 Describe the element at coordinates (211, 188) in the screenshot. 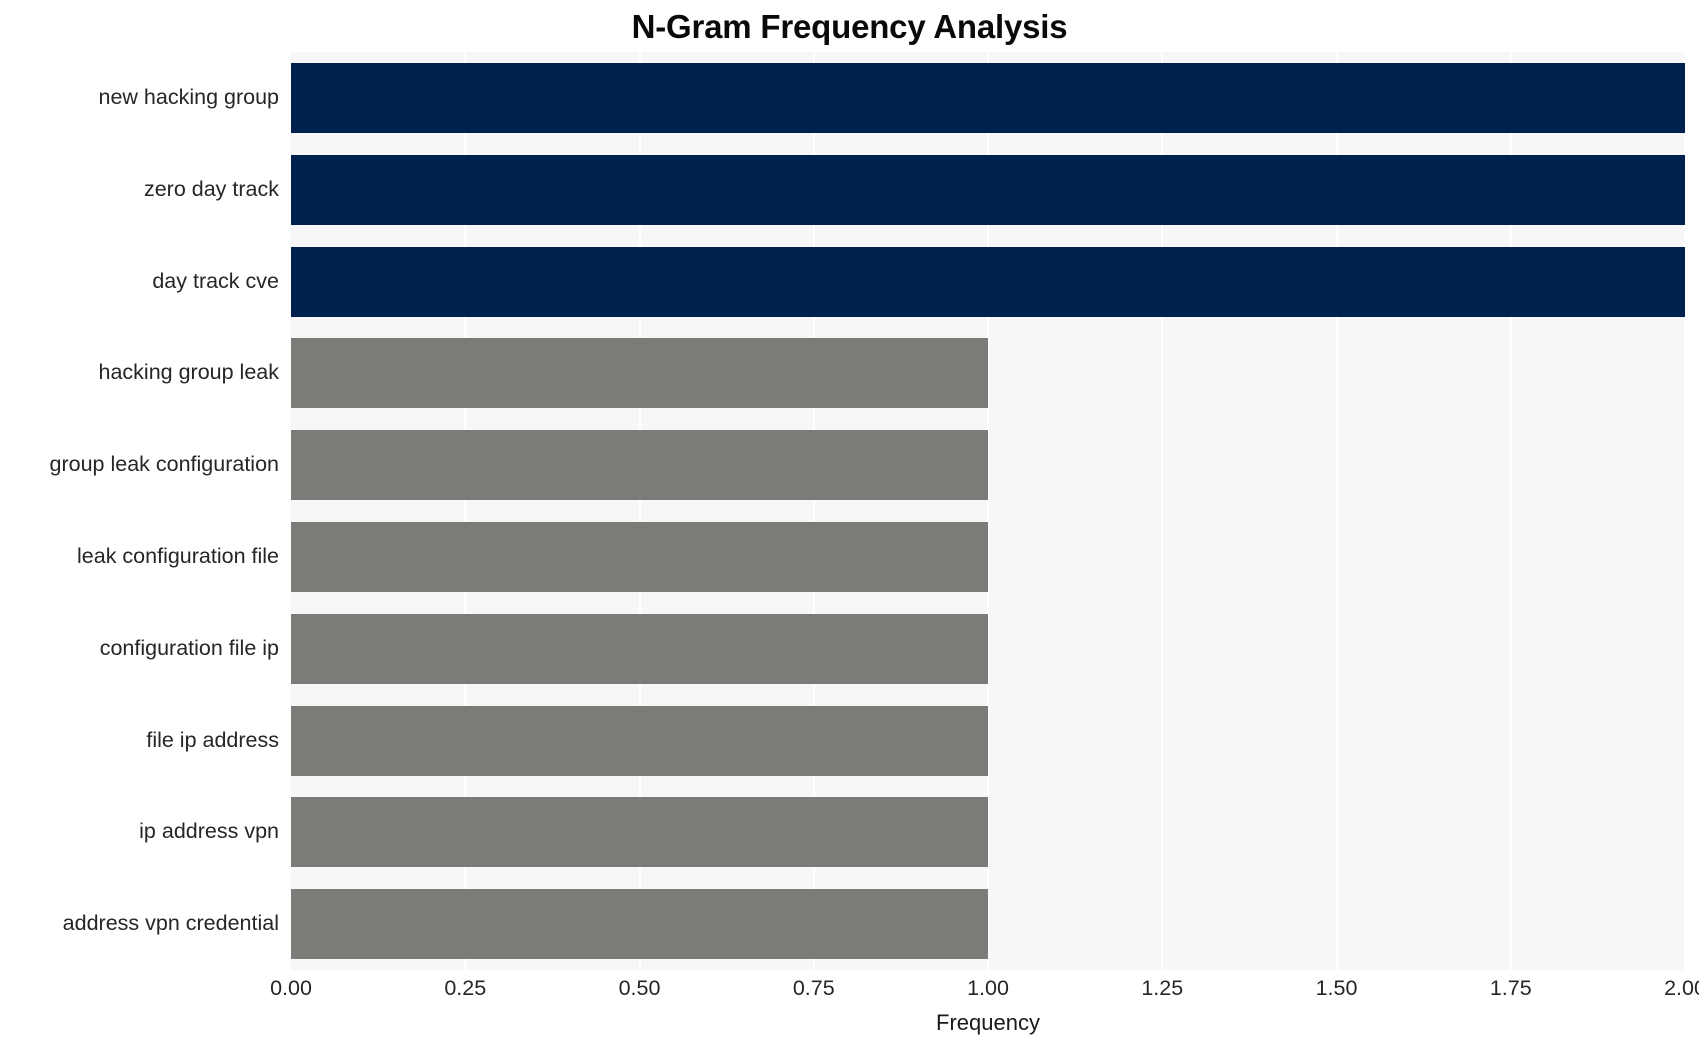

I see `y-axis-tick-label: zero day track` at that location.